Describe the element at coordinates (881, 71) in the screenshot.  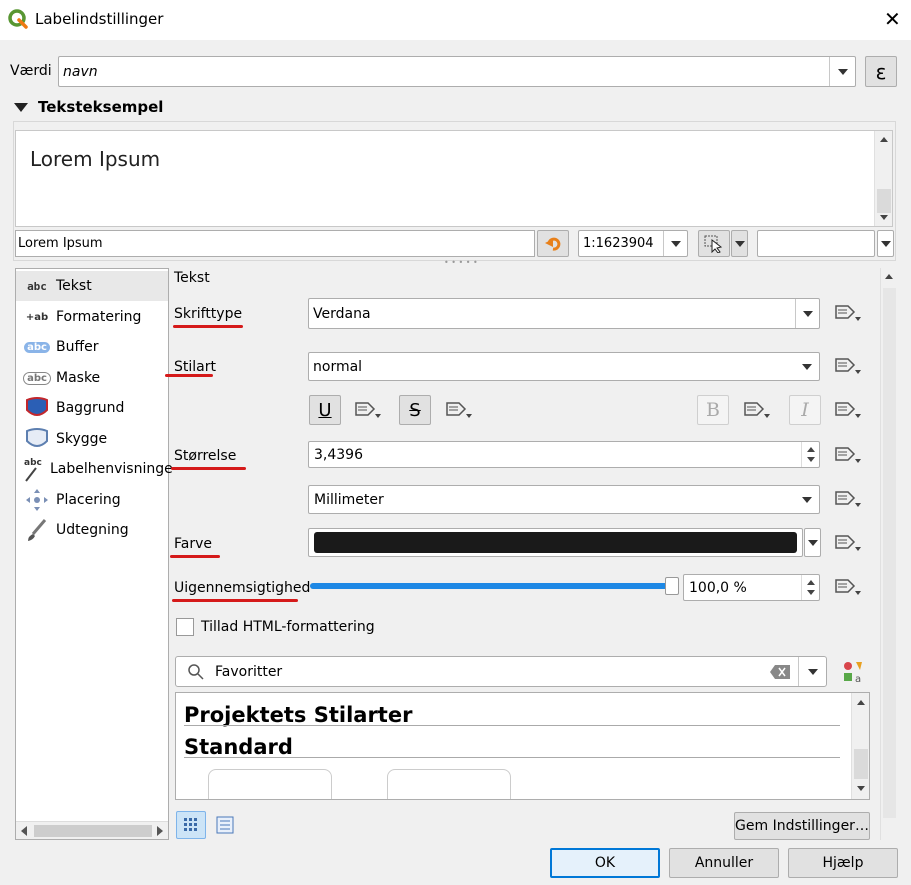
I see `expression-button: ε` at that location.